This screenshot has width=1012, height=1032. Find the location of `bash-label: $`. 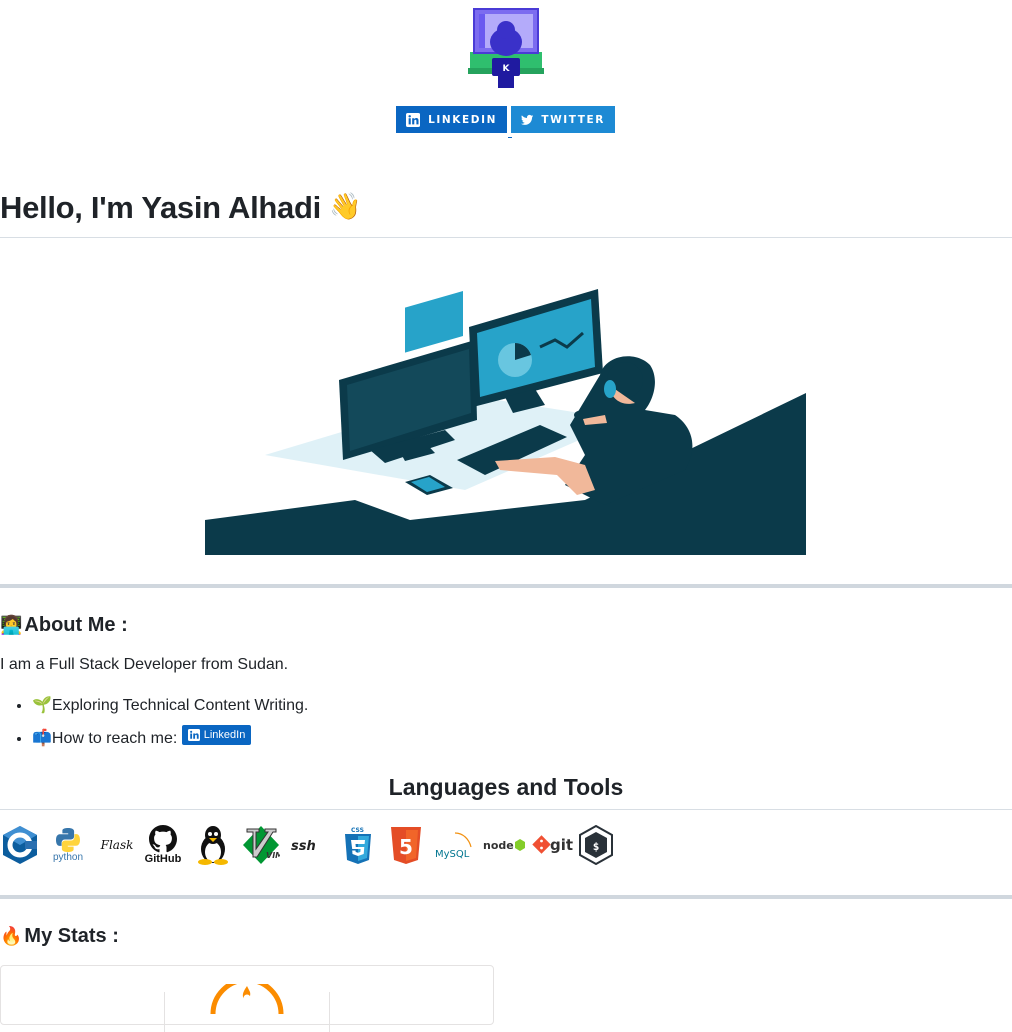

bash-label: $ is located at coordinates (596, 846).